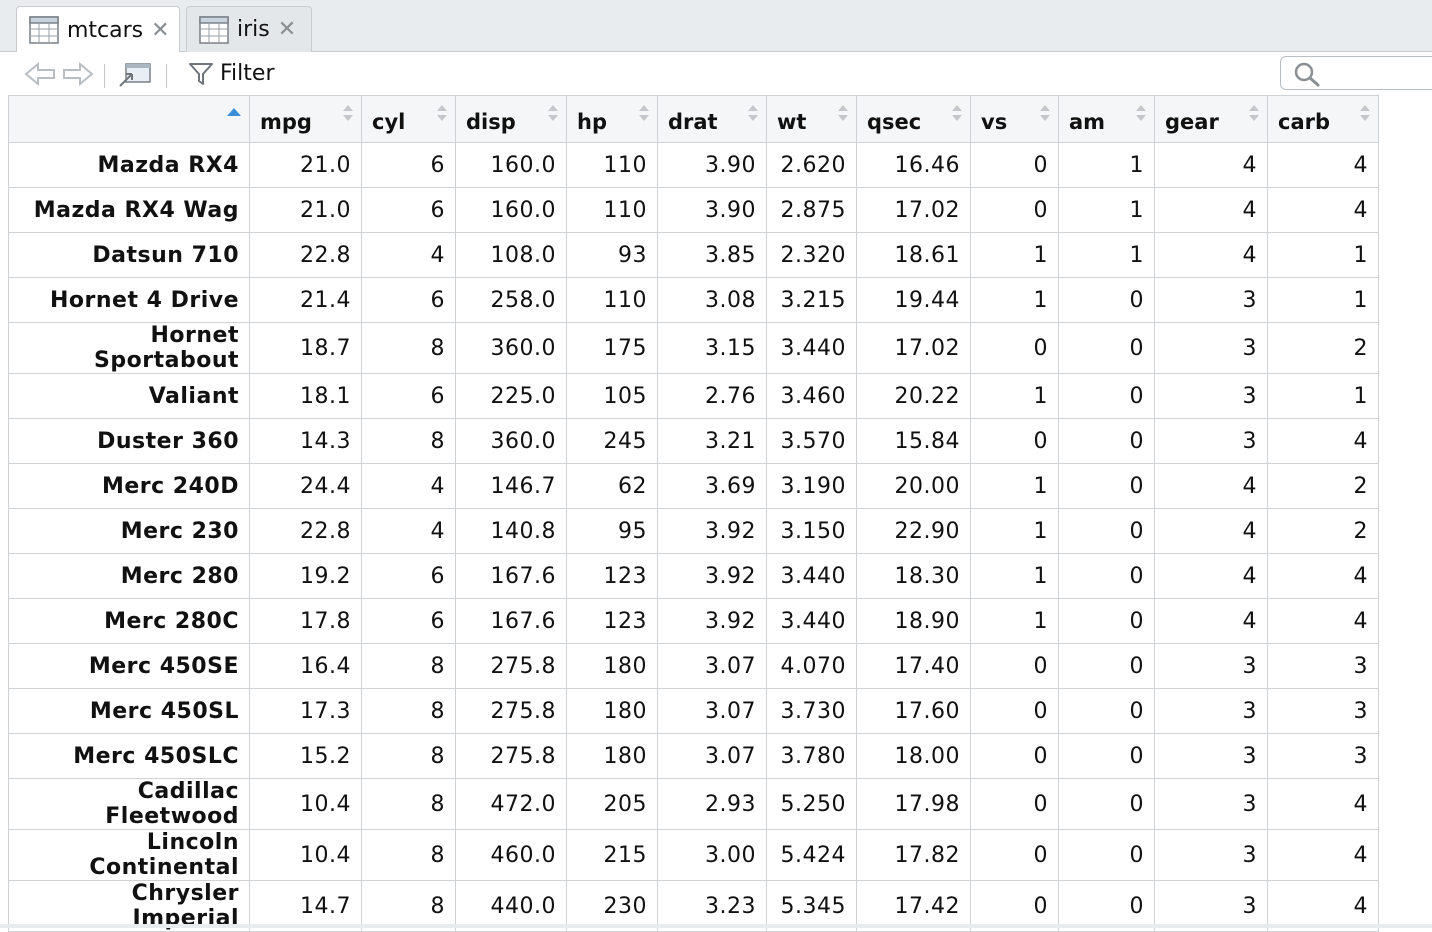 This screenshot has width=1432, height=932. I want to click on column-header-am: am, so click(1106, 119).